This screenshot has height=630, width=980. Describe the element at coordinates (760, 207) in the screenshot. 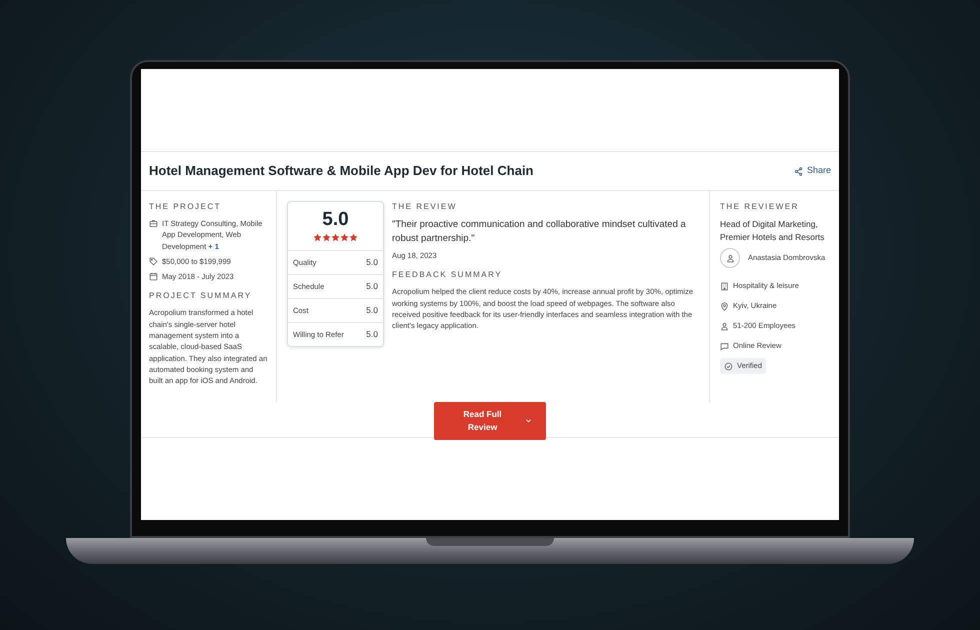

I see `section-heading: THE REVIEWER` at that location.